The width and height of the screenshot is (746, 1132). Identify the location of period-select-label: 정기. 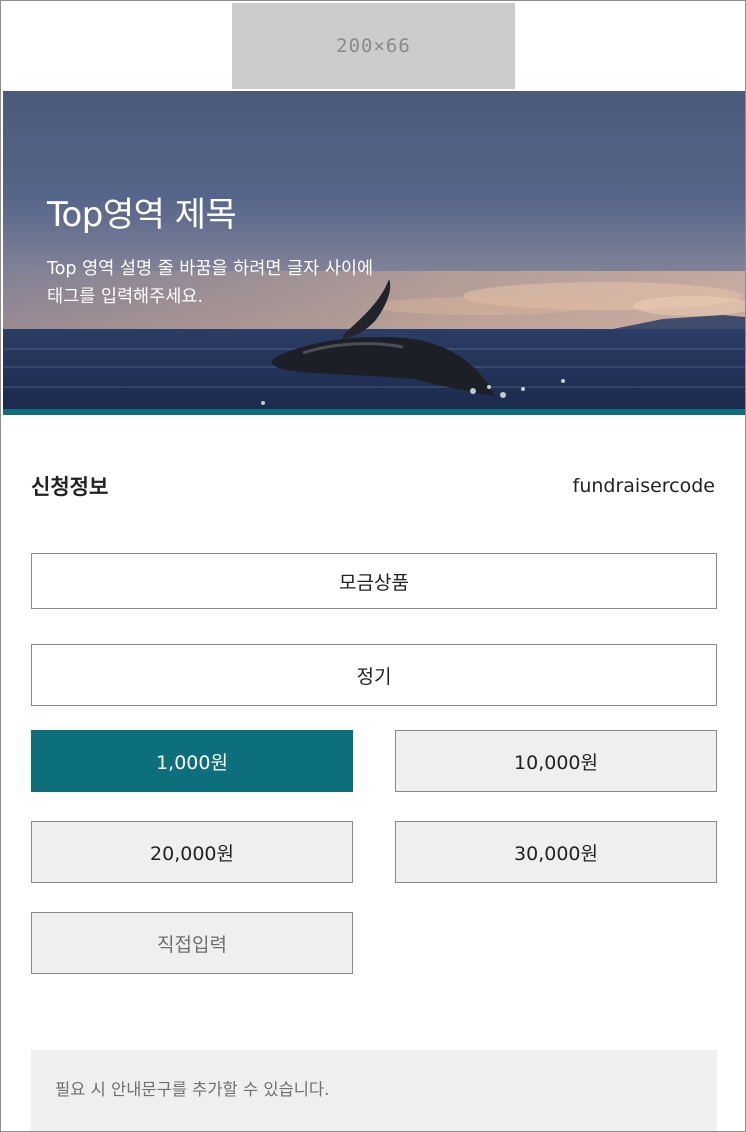
(374, 676).